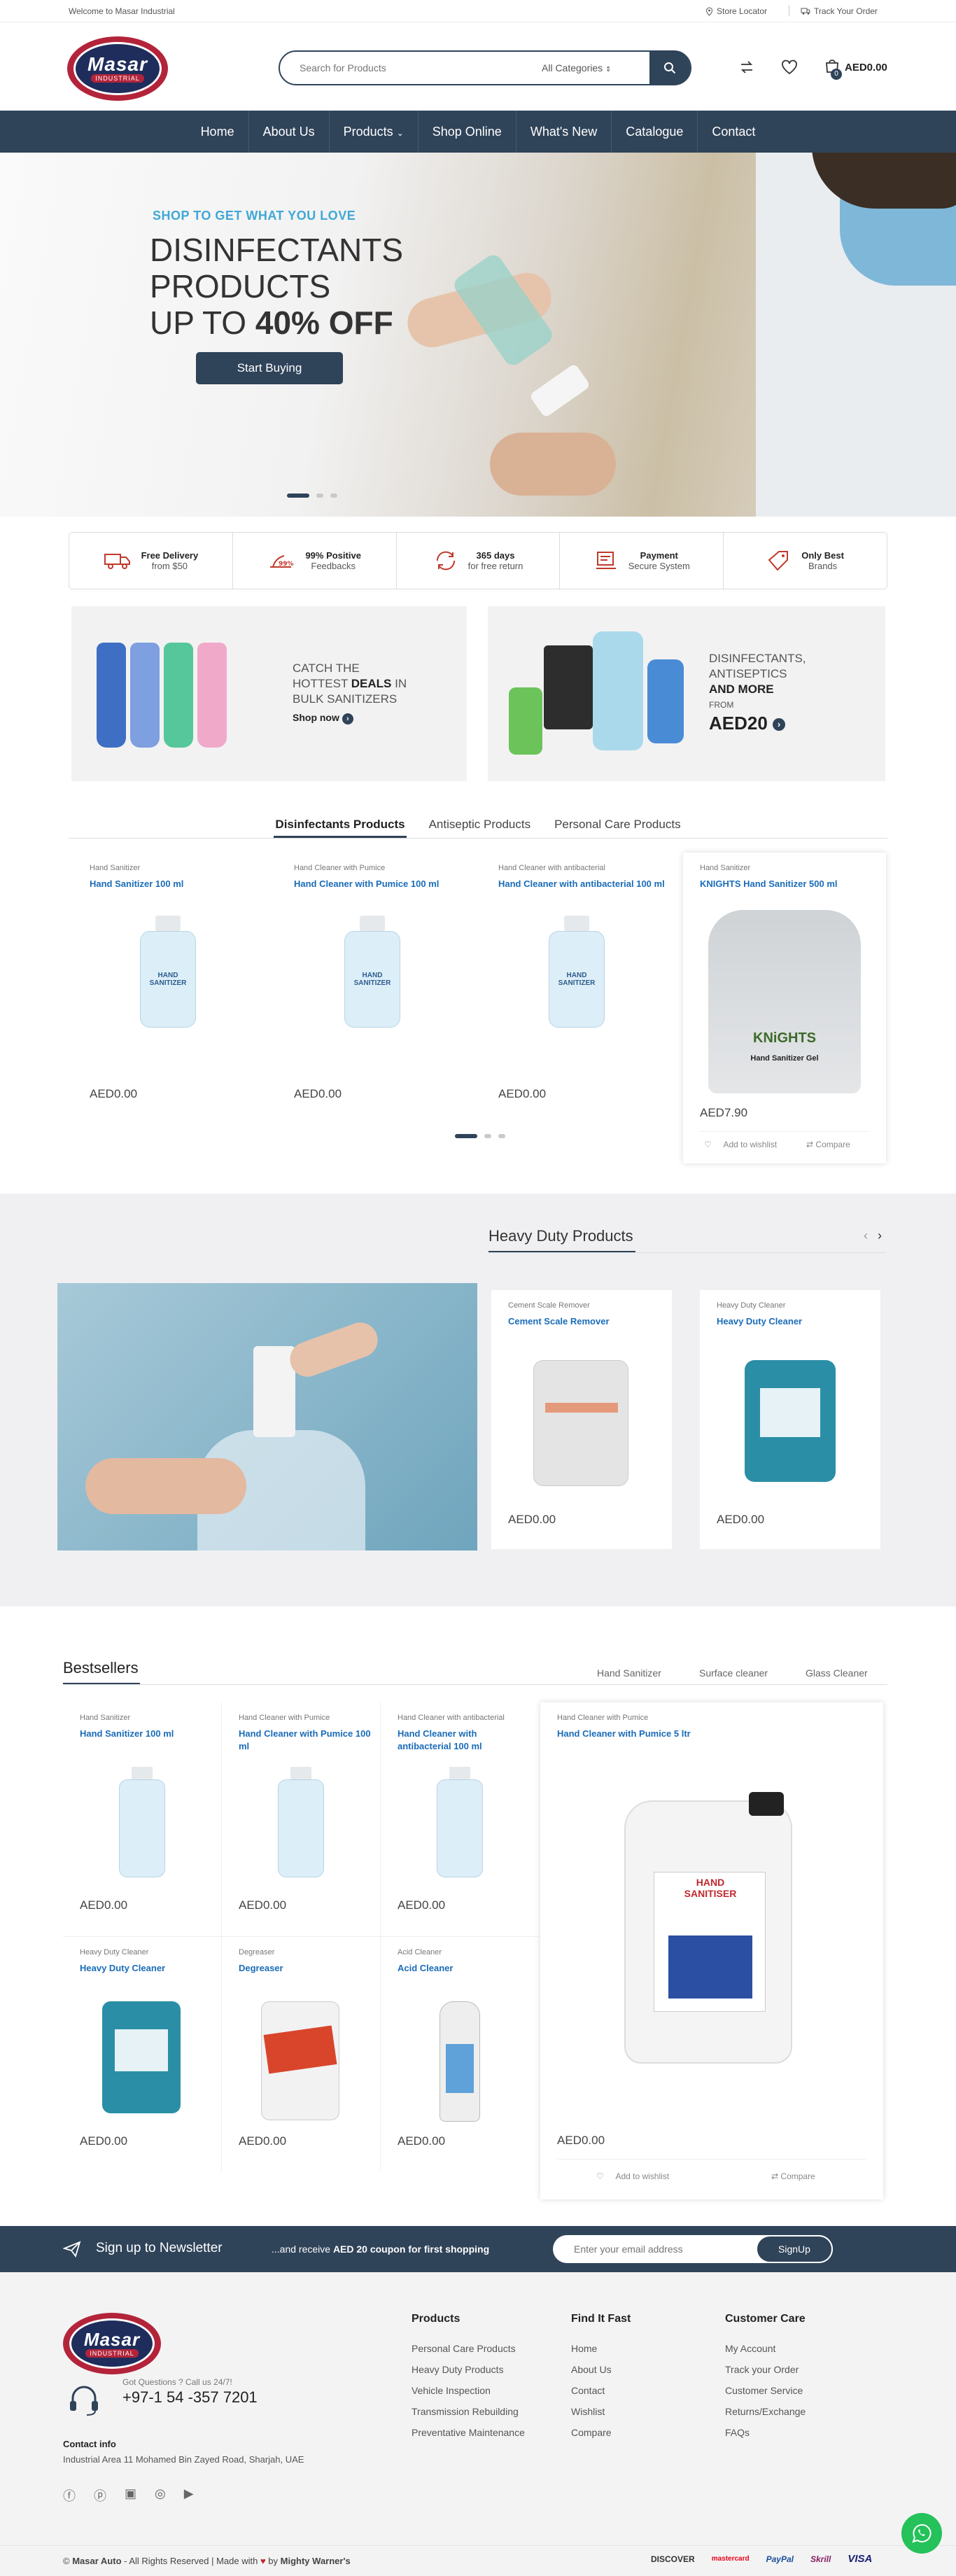 The image size is (956, 2576). Describe the element at coordinates (921, 2533) in the screenshot. I see `whatsapp-chat-button` at that location.